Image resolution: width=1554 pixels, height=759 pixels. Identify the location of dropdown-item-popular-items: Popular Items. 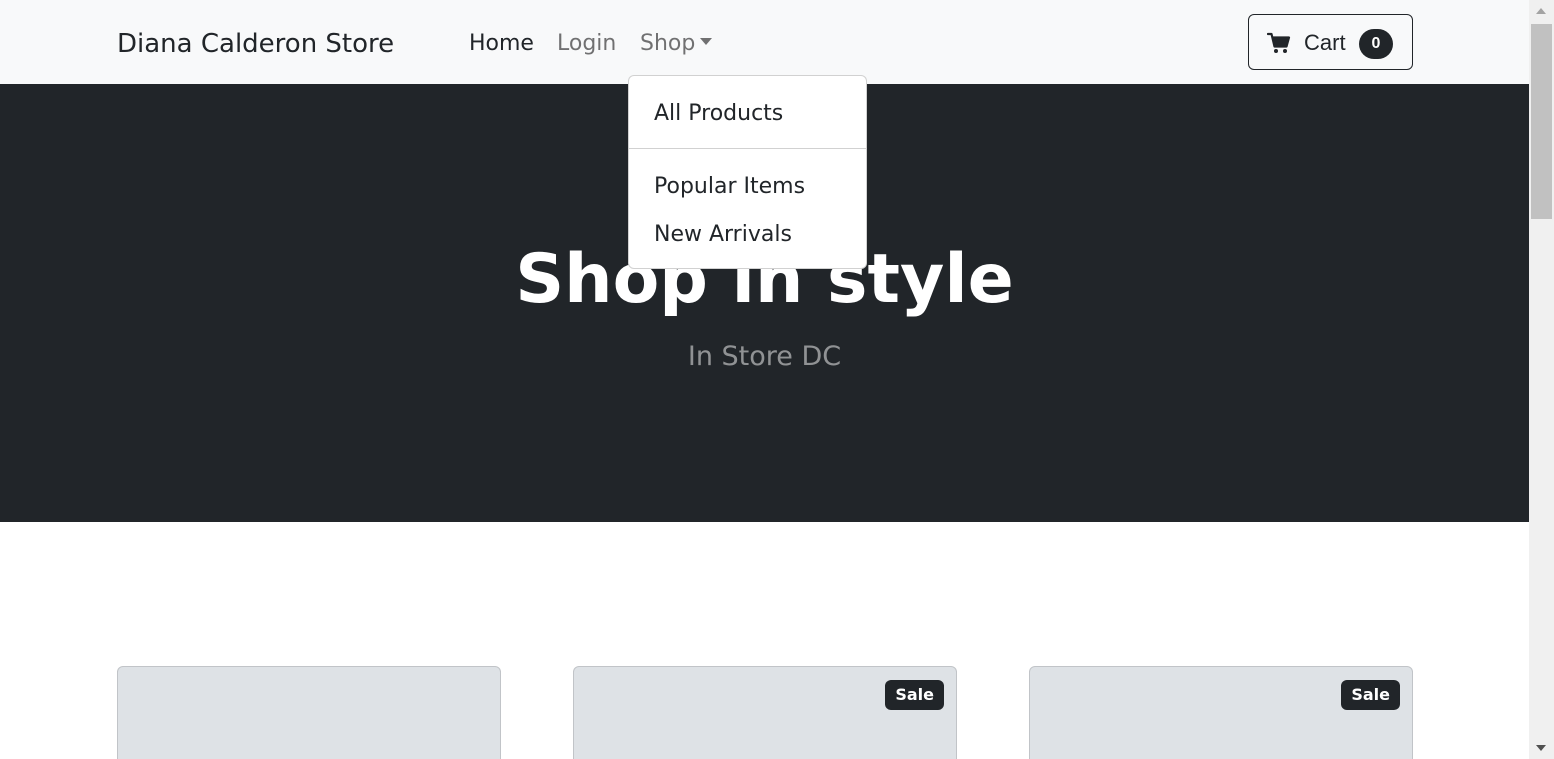
(729, 187).